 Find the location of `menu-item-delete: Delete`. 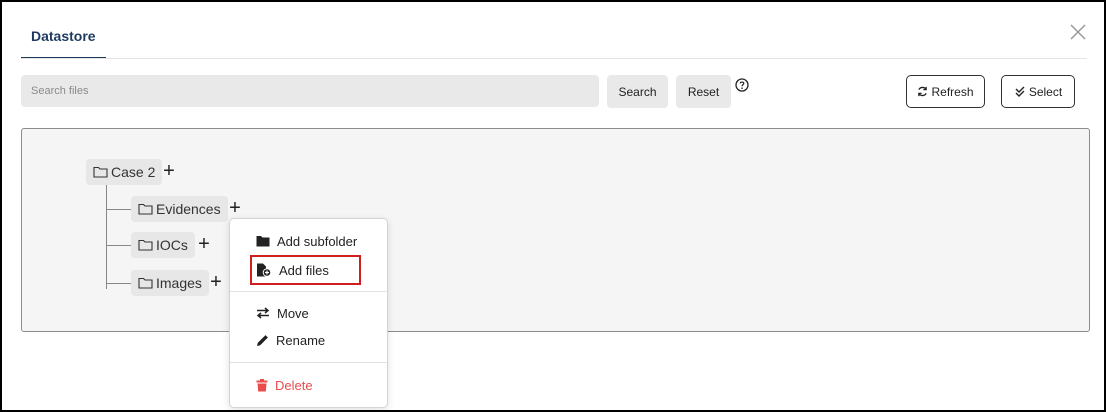

menu-item-delete: Delete is located at coordinates (308, 385).